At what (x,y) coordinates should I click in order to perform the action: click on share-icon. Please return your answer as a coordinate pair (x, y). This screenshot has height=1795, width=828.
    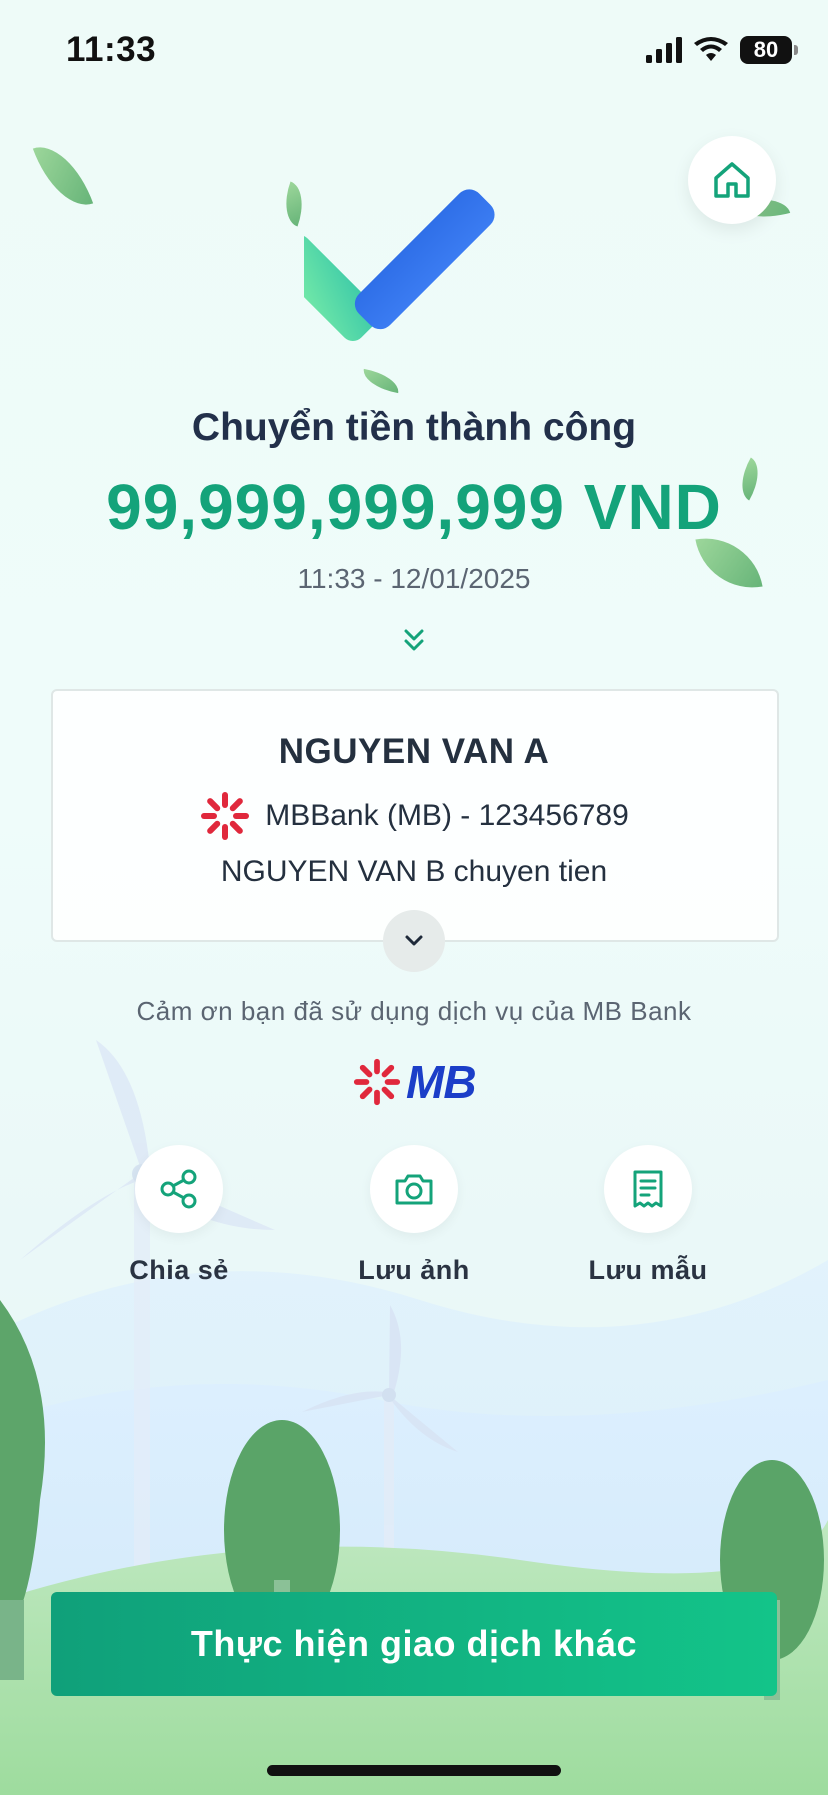
    Looking at the image, I should click on (178, 1189).